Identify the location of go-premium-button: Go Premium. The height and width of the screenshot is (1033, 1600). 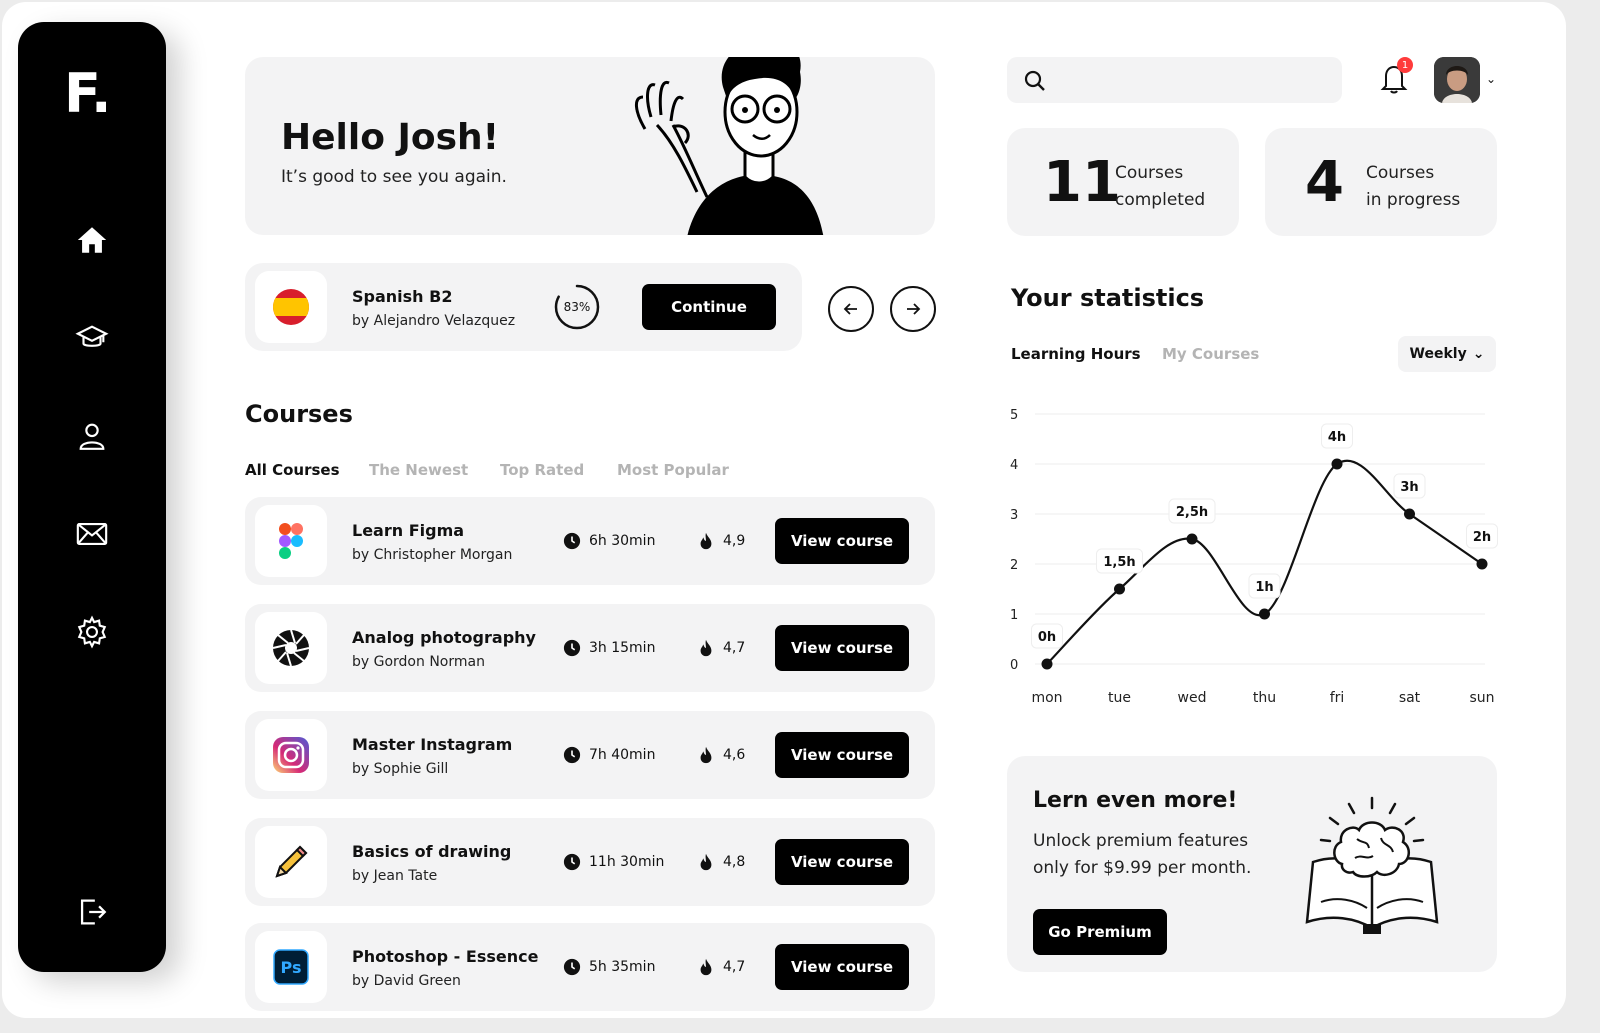
(1100, 932).